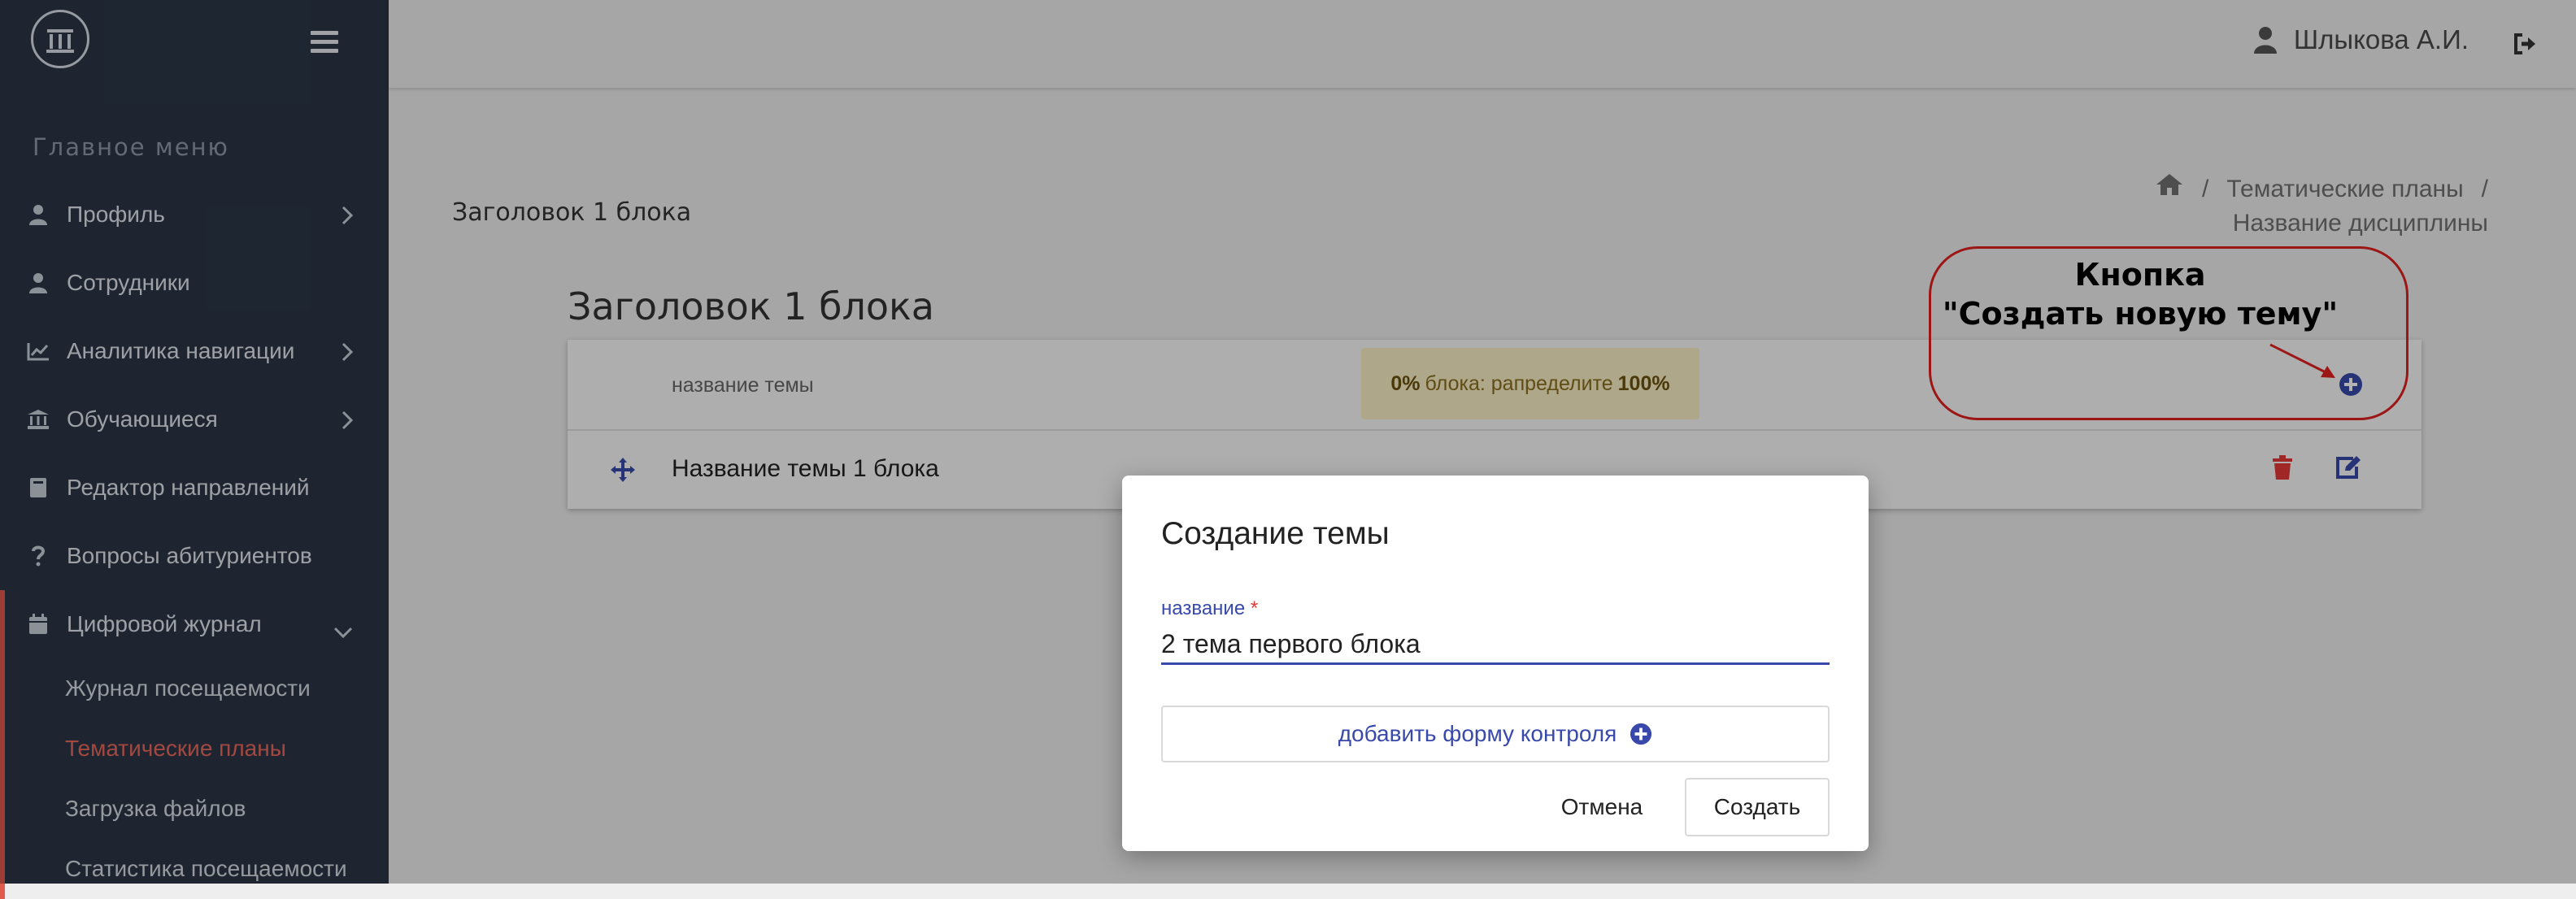 The image size is (2576, 899). What do you see at coordinates (1758, 807) in the screenshot?
I see `create-button: Создать` at bounding box center [1758, 807].